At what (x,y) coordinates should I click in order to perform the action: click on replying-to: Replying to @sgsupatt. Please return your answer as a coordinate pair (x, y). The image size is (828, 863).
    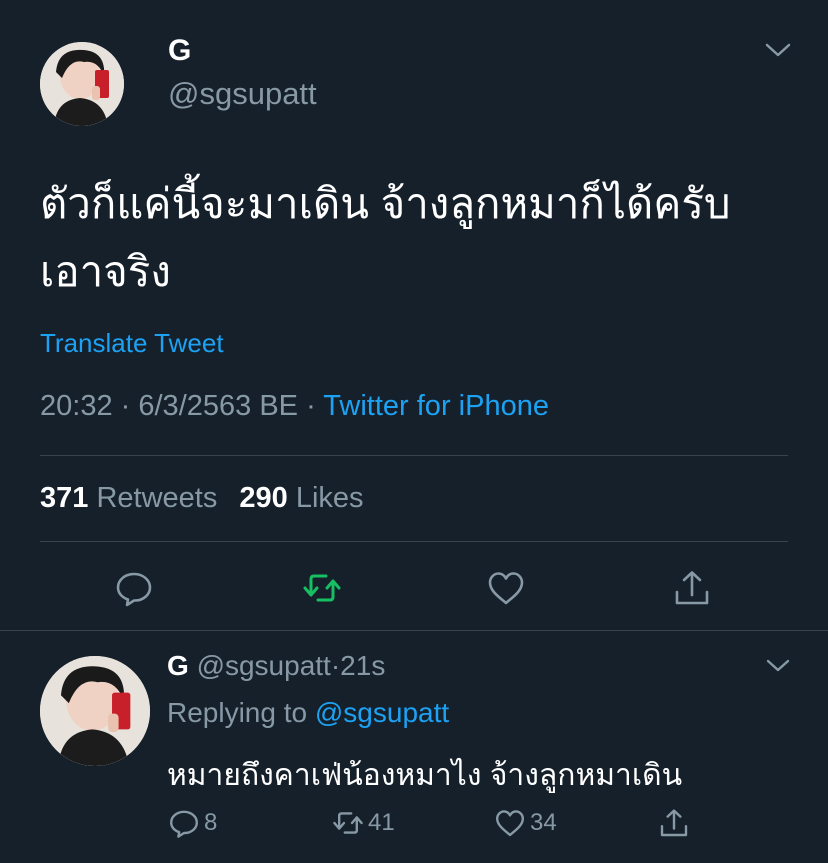
    Looking at the image, I should click on (308, 713).